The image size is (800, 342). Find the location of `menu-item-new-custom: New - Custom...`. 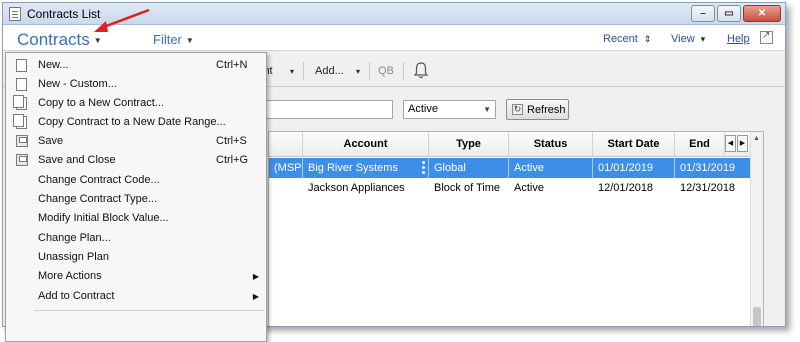

menu-item-new-custom: New - Custom... is located at coordinates (136, 84).